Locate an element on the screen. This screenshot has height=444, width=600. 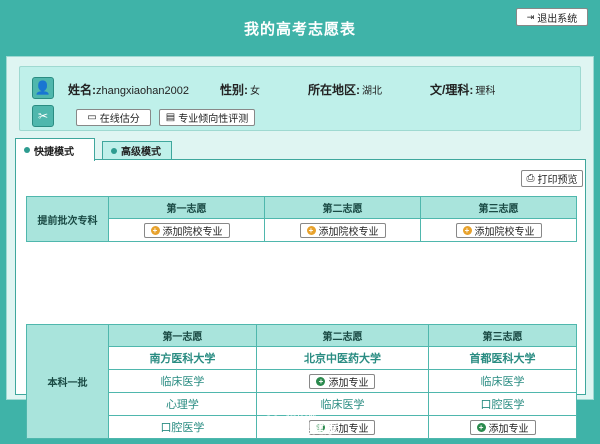
logout-label: 退出系统 is located at coordinates (557, 19).